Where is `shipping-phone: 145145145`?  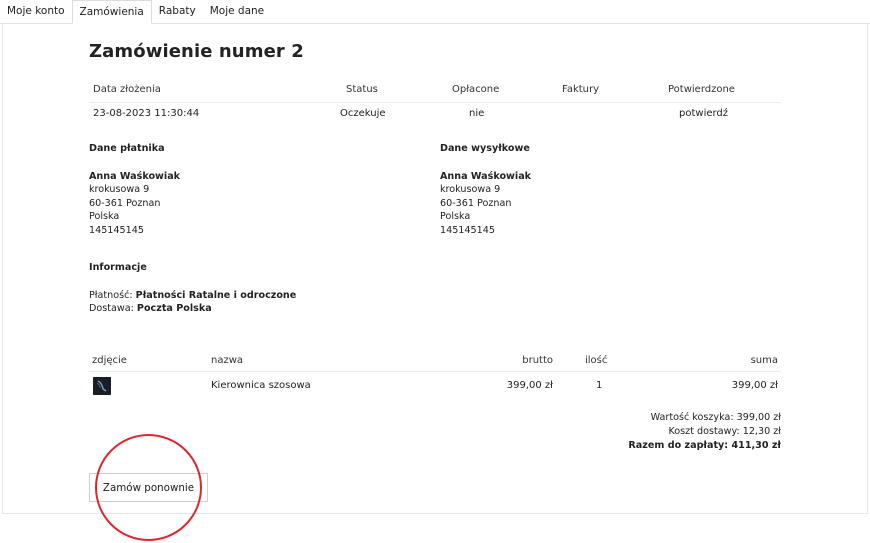
shipping-phone: 145145145 is located at coordinates (467, 230).